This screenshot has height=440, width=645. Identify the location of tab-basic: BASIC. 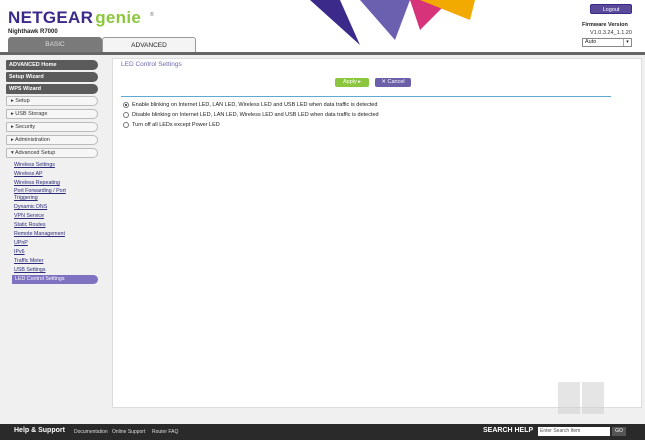
(55, 44).